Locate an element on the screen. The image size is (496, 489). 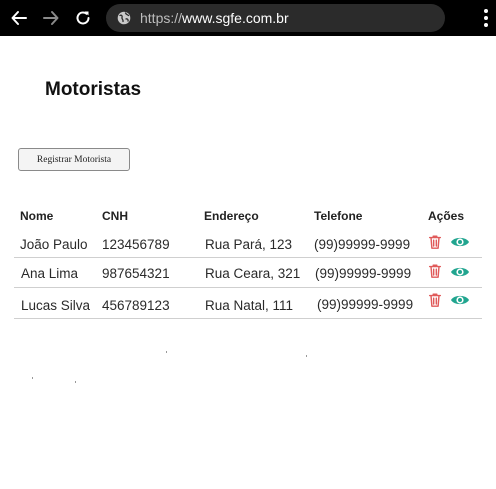
arrow-left-icon is located at coordinates (19, 18).